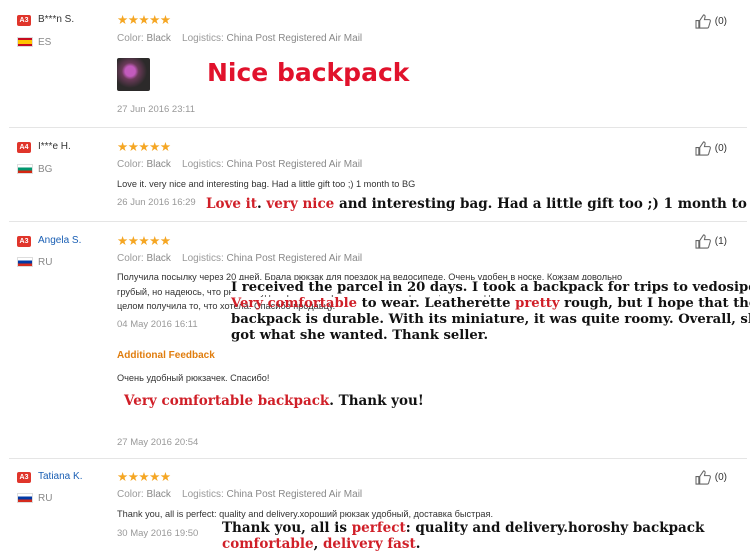  I want to click on translation-highlight: perfect, so click(378, 528).